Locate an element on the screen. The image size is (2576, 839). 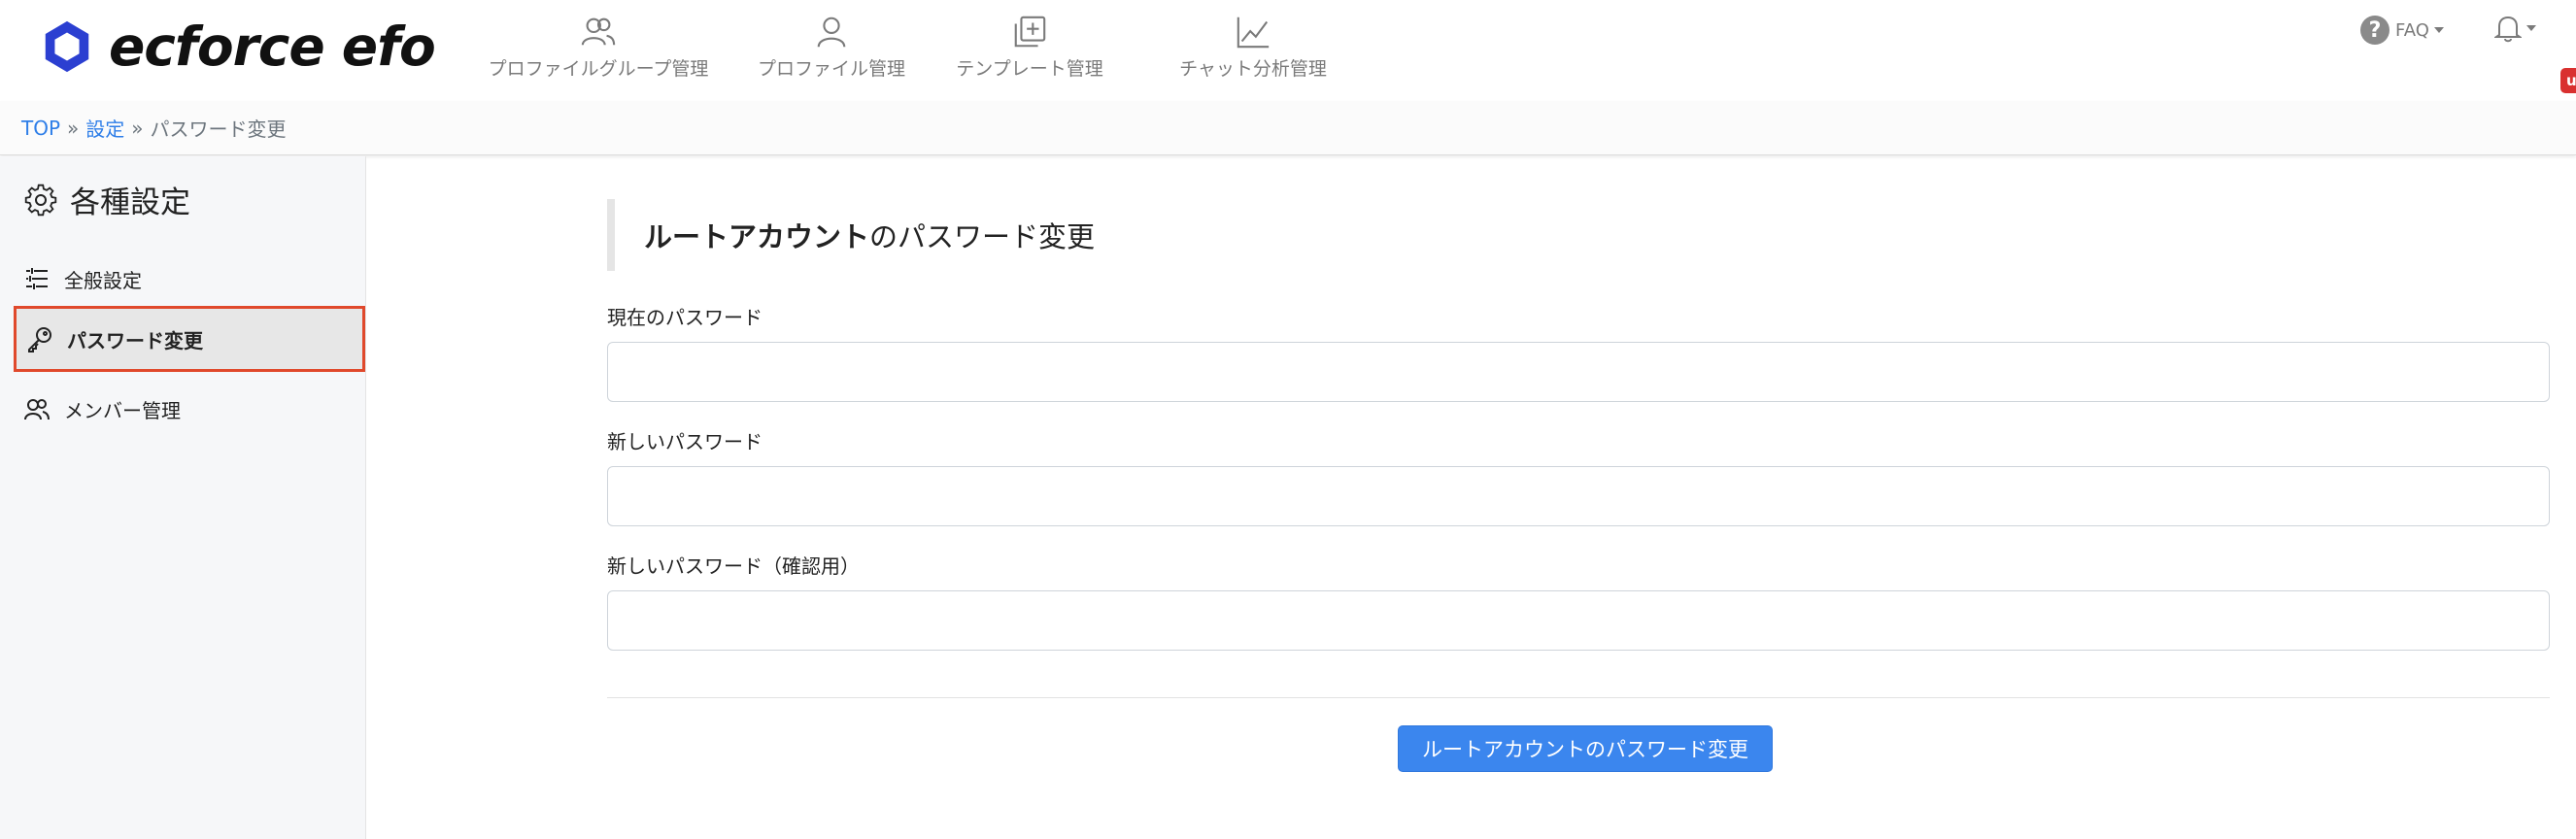
sidebar-item-password: パスワード変更 is located at coordinates (189, 339).